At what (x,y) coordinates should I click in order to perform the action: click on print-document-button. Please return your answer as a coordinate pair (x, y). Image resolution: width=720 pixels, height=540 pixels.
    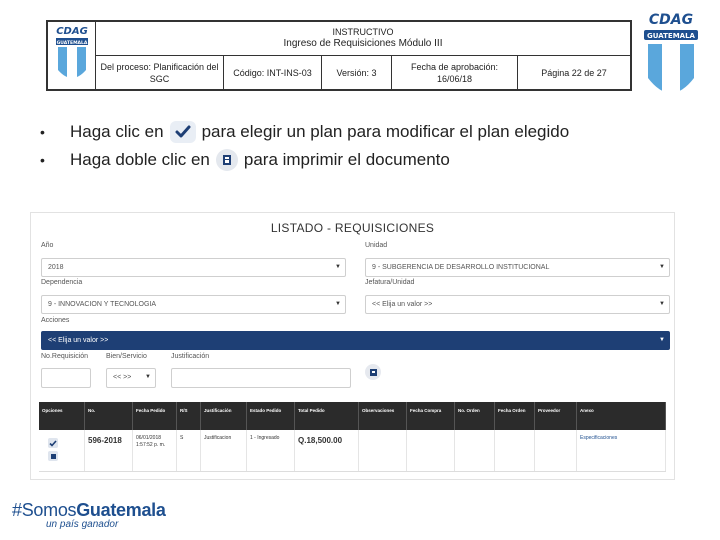
    Looking at the image, I should click on (53, 456).